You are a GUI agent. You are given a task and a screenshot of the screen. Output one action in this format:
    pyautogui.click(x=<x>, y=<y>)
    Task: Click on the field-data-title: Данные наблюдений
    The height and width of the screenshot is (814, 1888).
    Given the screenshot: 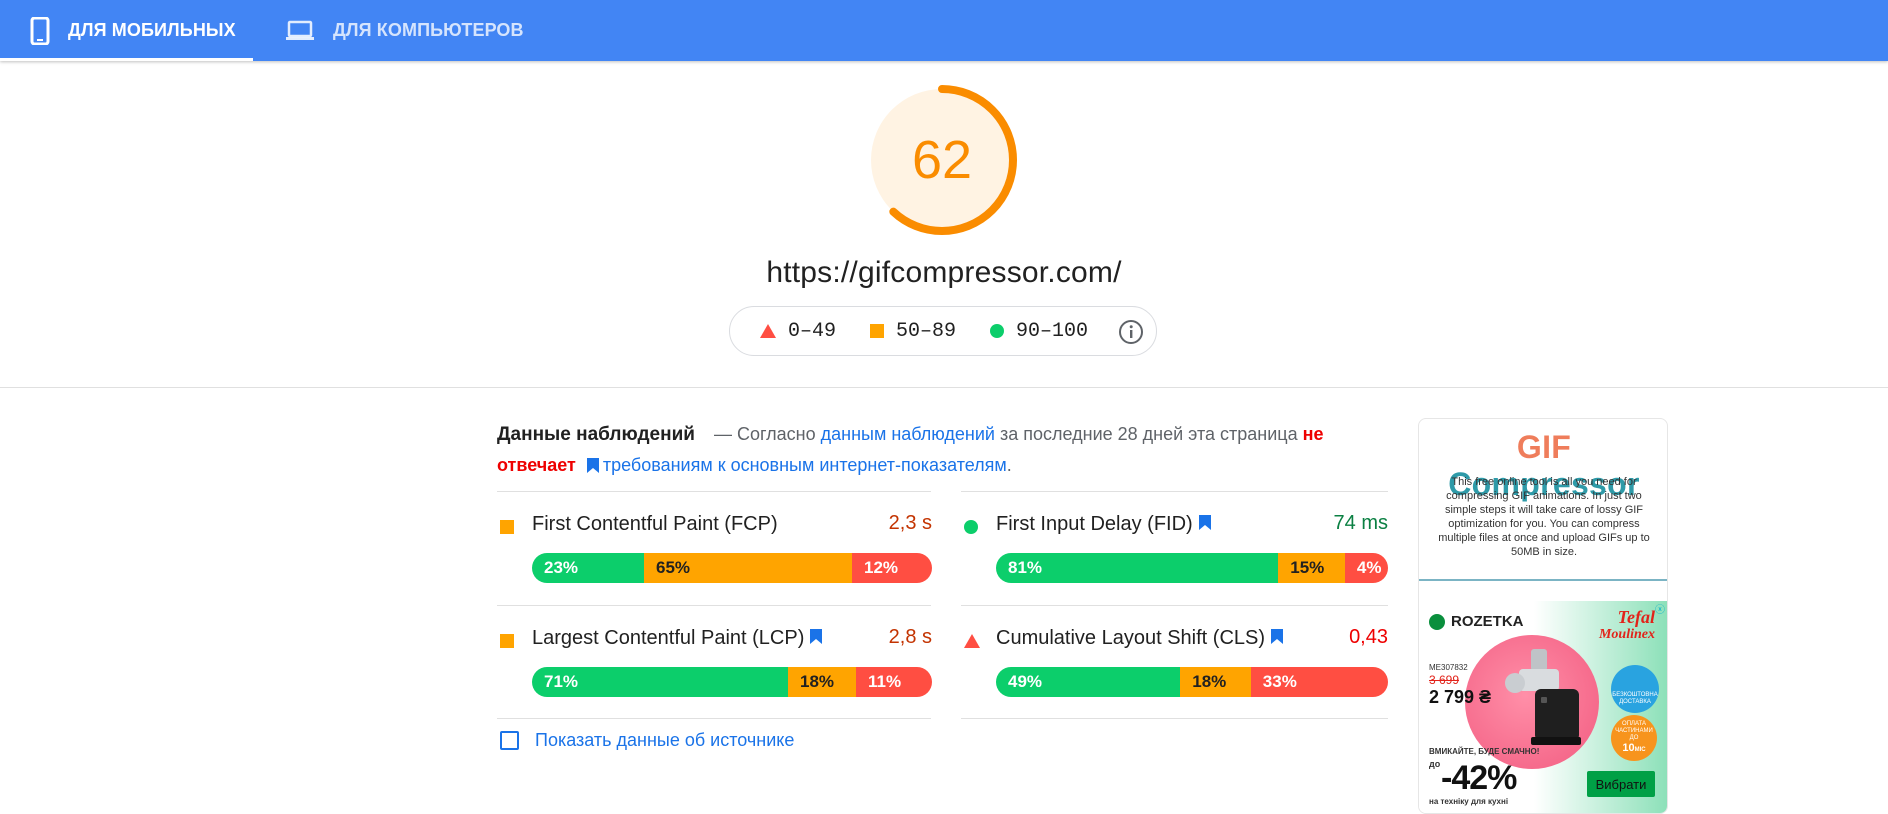 What is the action you would take?
    pyautogui.click(x=596, y=434)
    